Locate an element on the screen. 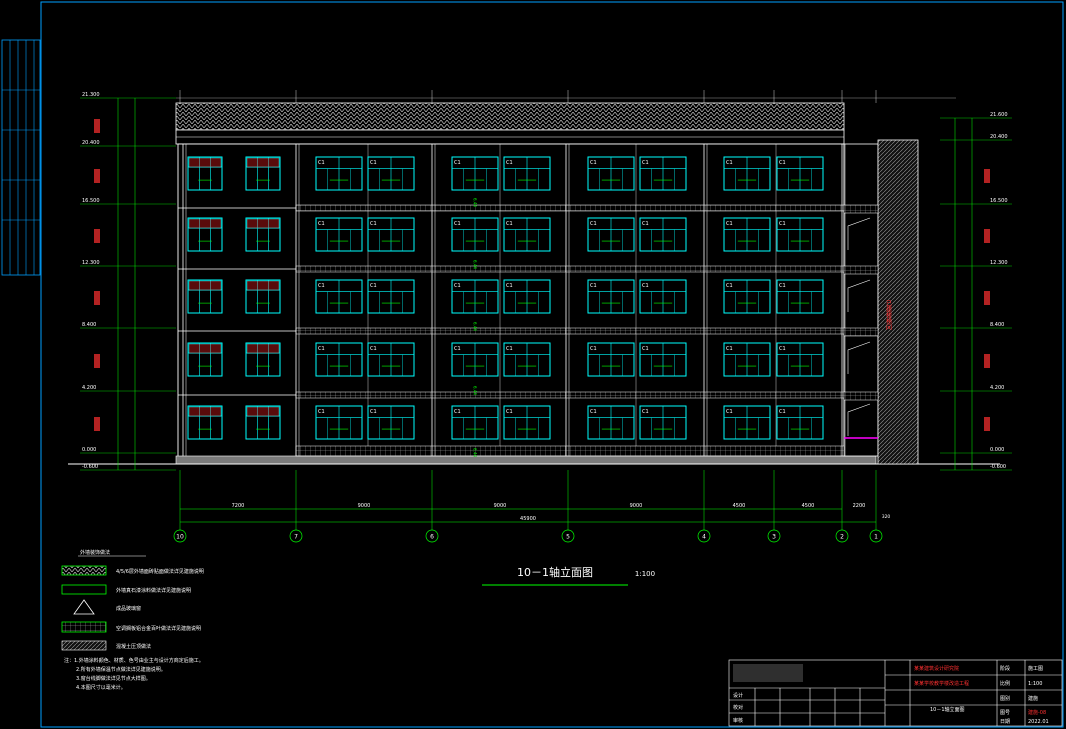  title-reviewer-label: 审核 is located at coordinates (738, 720).